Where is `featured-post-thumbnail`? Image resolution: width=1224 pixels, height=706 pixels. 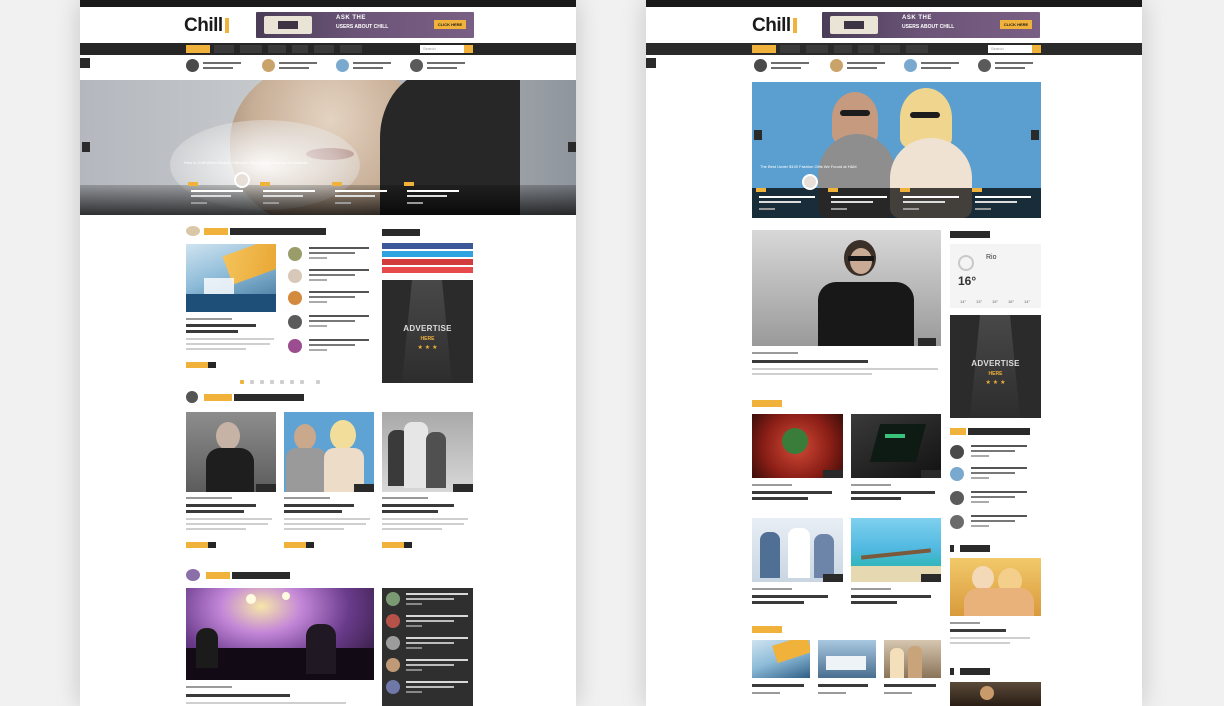 featured-post-thumbnail is located at coordinates (846, 288).